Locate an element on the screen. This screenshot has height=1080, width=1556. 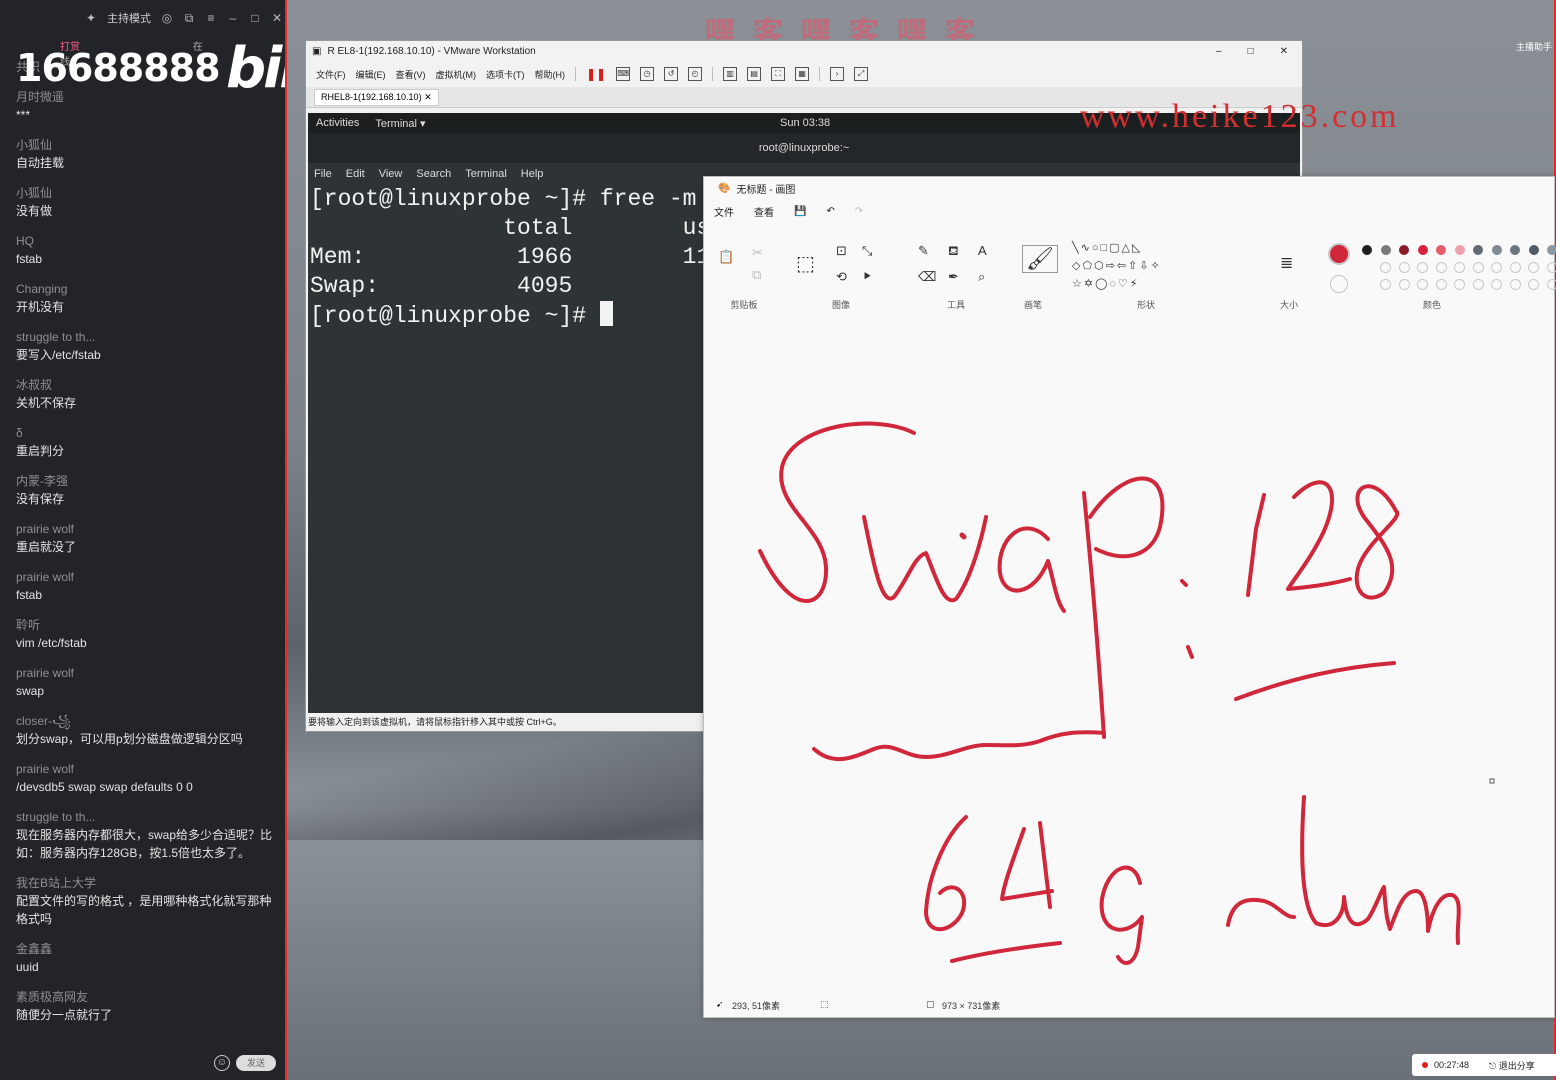
tab-close-icon: ✕ is located at coordinates (428, 97).